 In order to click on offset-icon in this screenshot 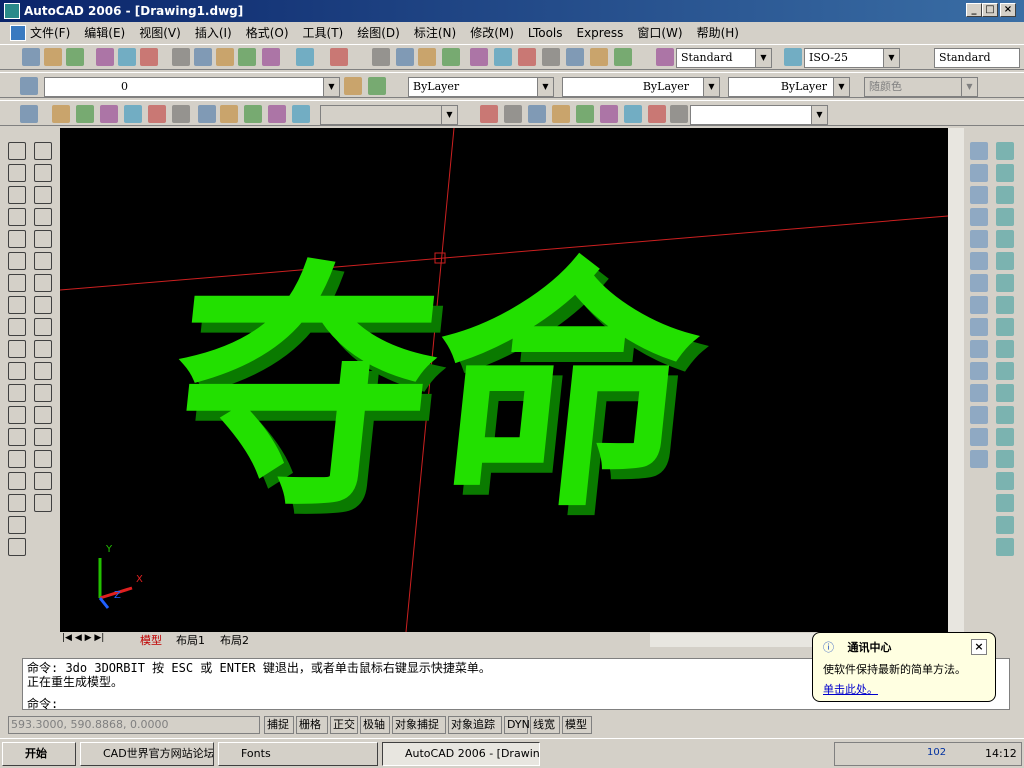, I will do `click(43, 217)`.